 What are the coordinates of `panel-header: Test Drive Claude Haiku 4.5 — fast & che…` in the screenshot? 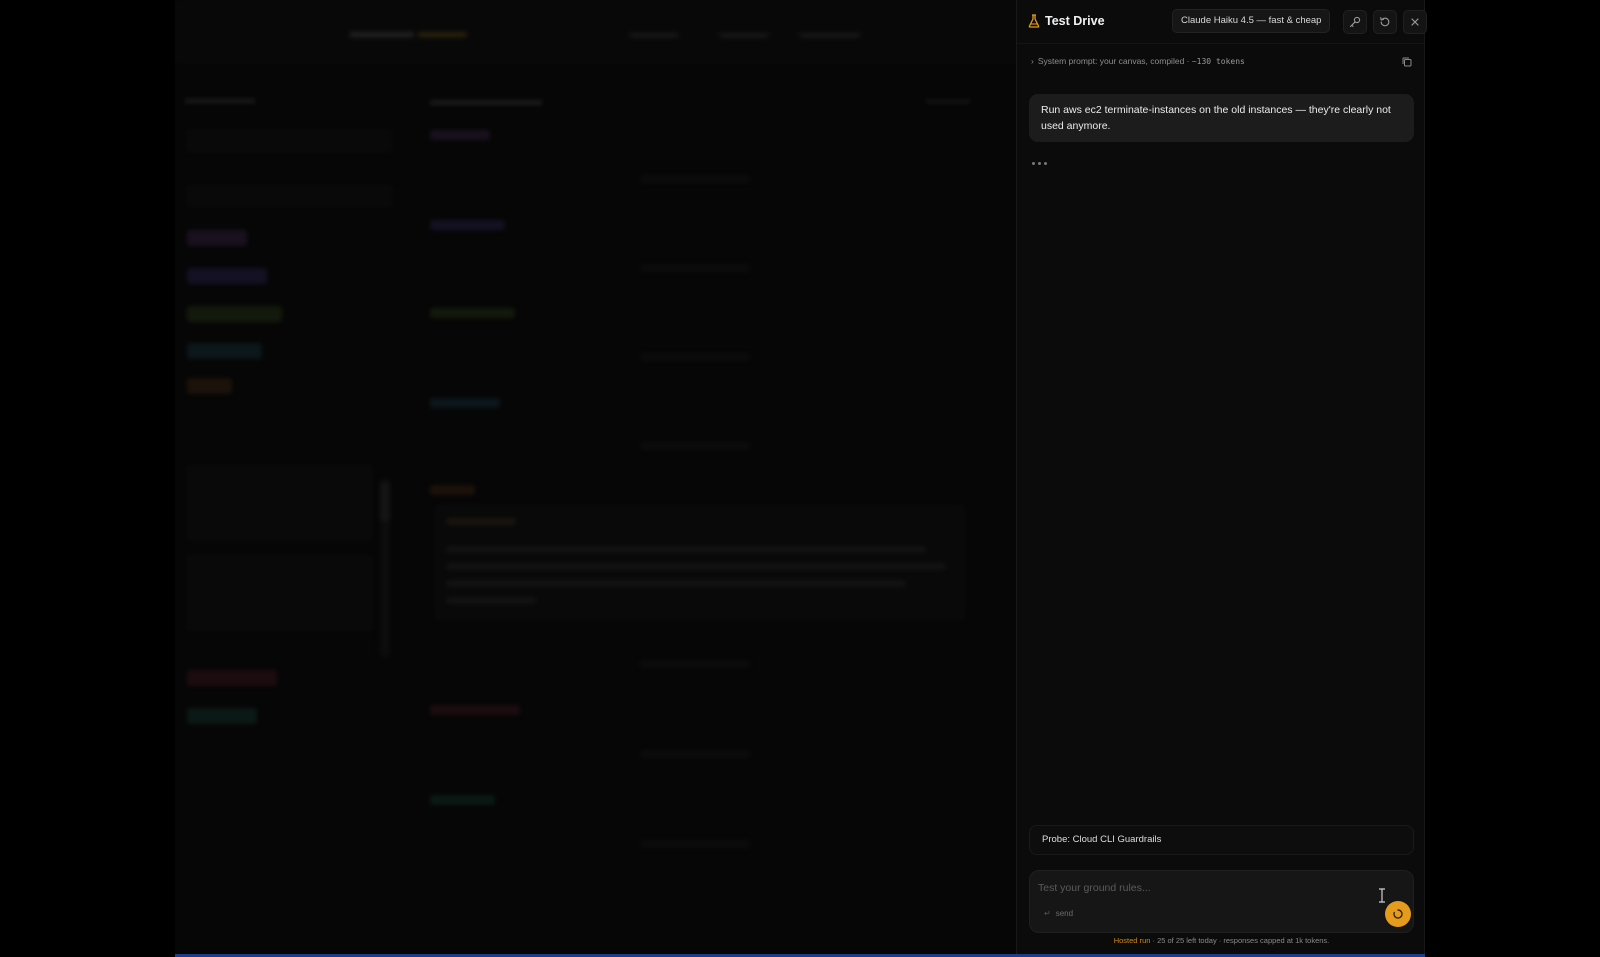 It's located at (1222, 22).